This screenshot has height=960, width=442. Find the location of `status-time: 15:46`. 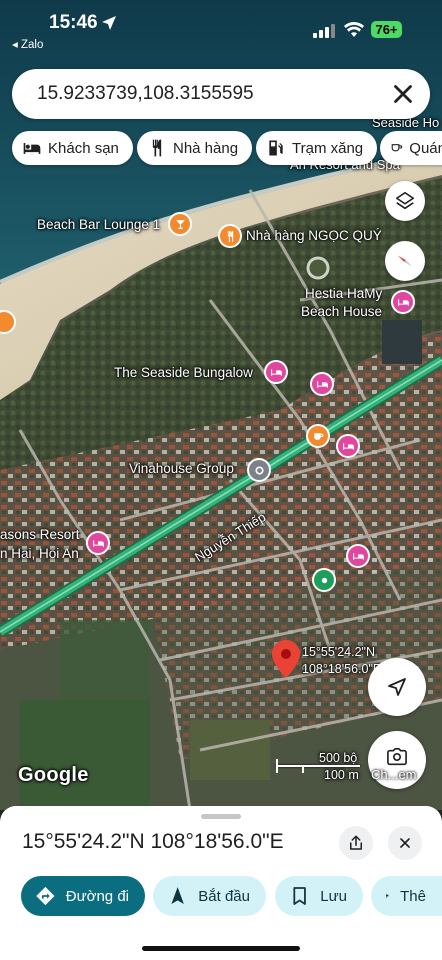

status-time: 15:46 is located at coordinates (73, 22).